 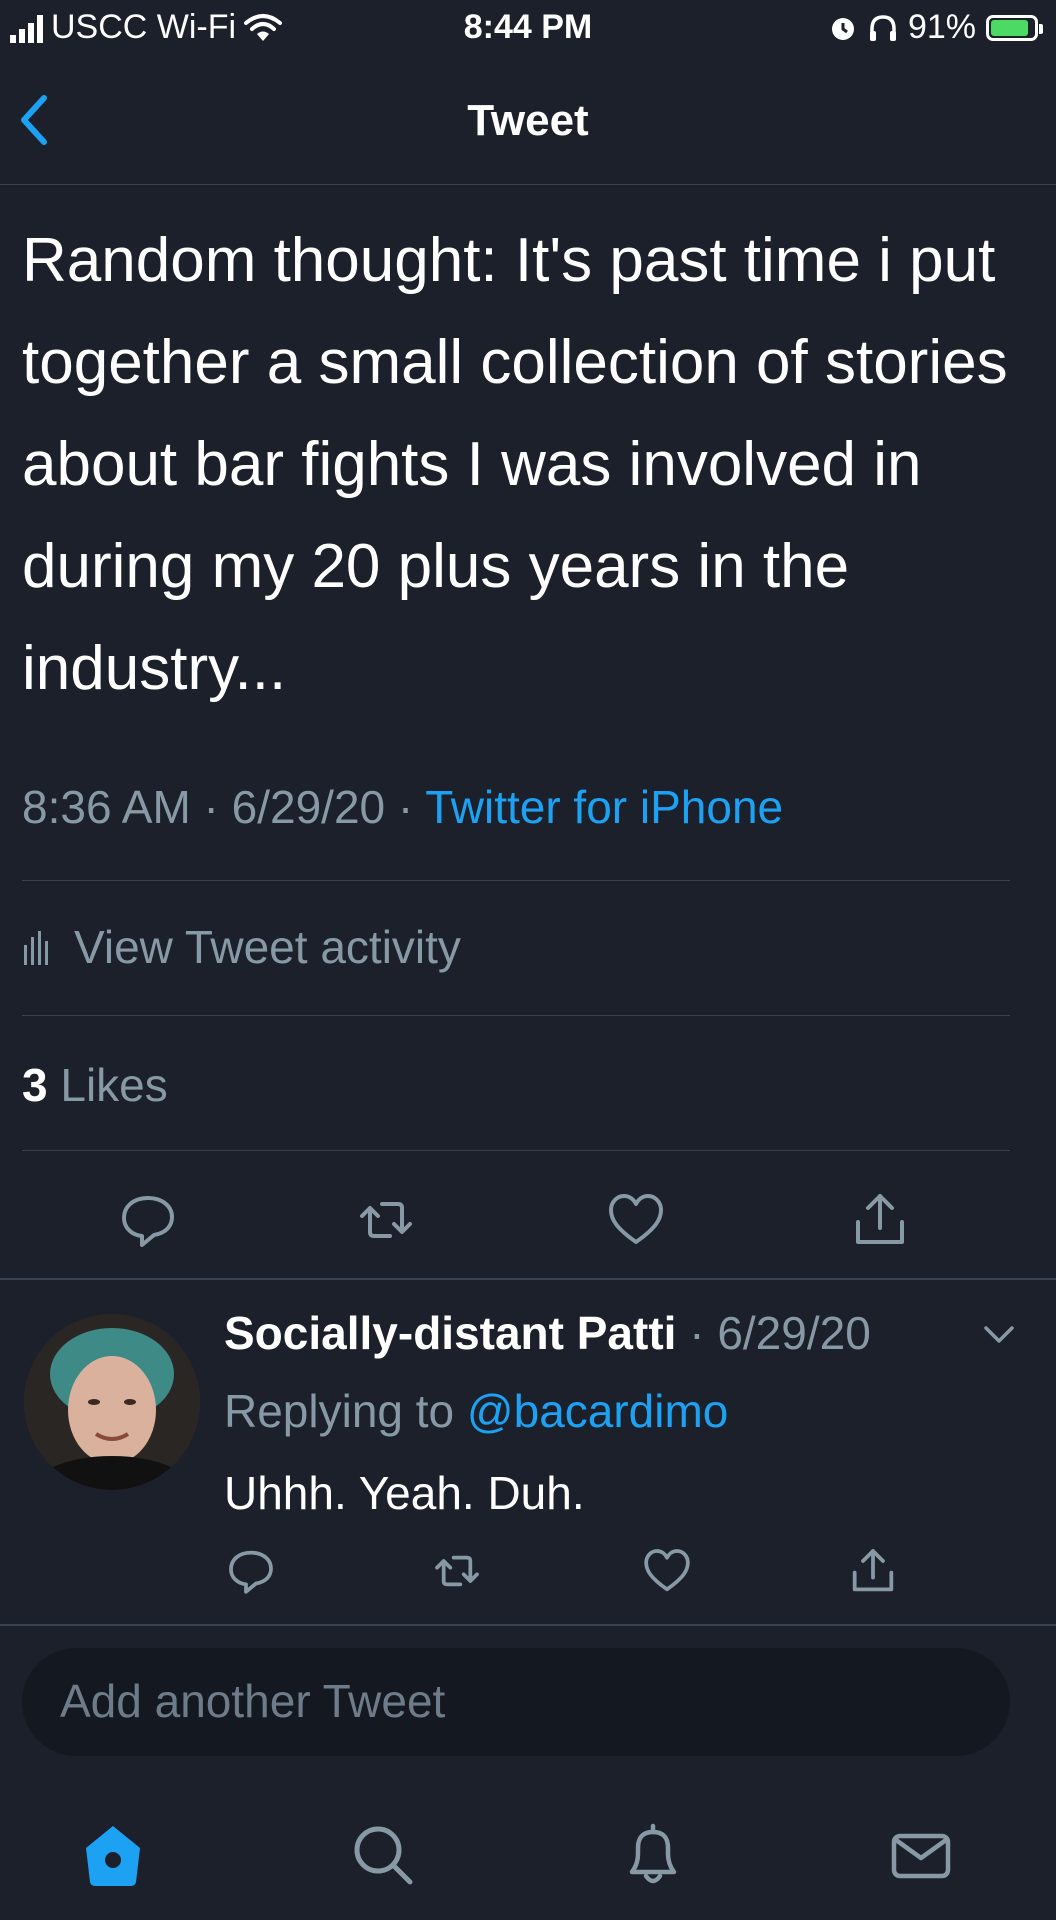 What do you see at coordinates (267, 947) in the screenshot?
I see `activity-label: View Tweet activity` at bounding box center [267, 947].